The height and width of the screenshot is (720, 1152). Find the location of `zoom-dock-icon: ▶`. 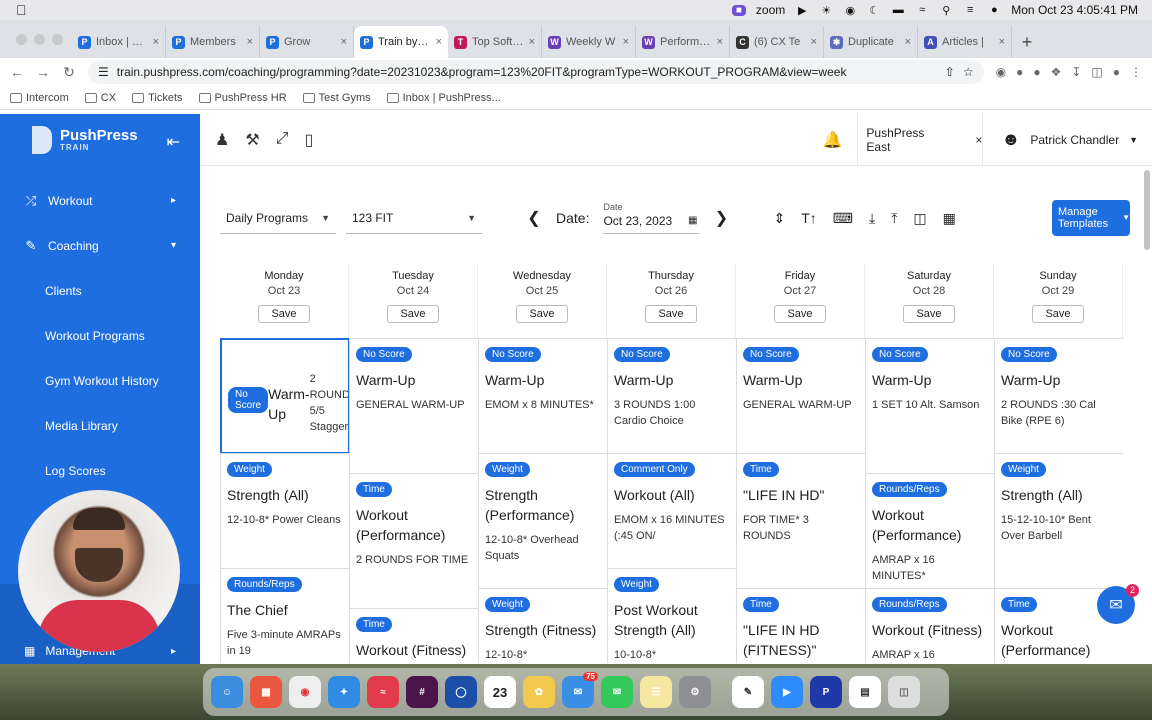

zoom-dock-icon: ▶ is located at coordinates (787, 692).